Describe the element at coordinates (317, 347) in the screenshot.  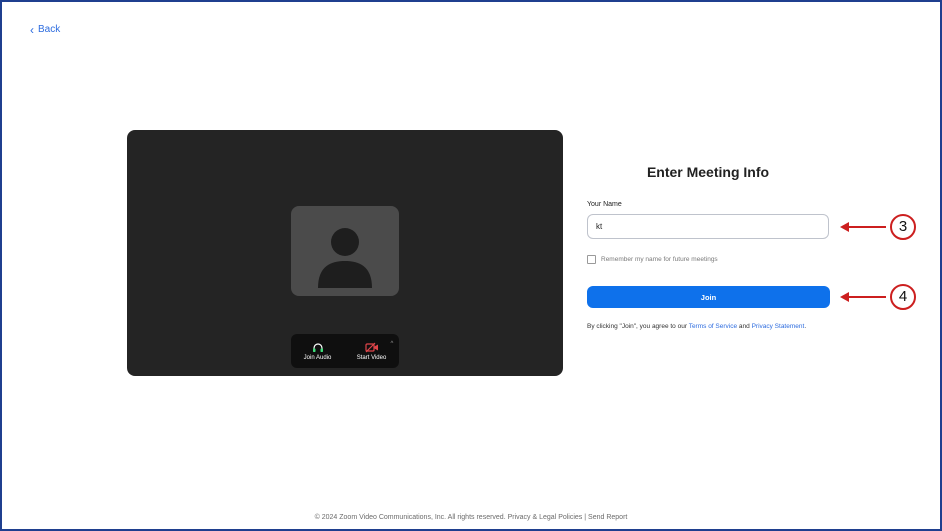
I see `headphones-icon` at that location.